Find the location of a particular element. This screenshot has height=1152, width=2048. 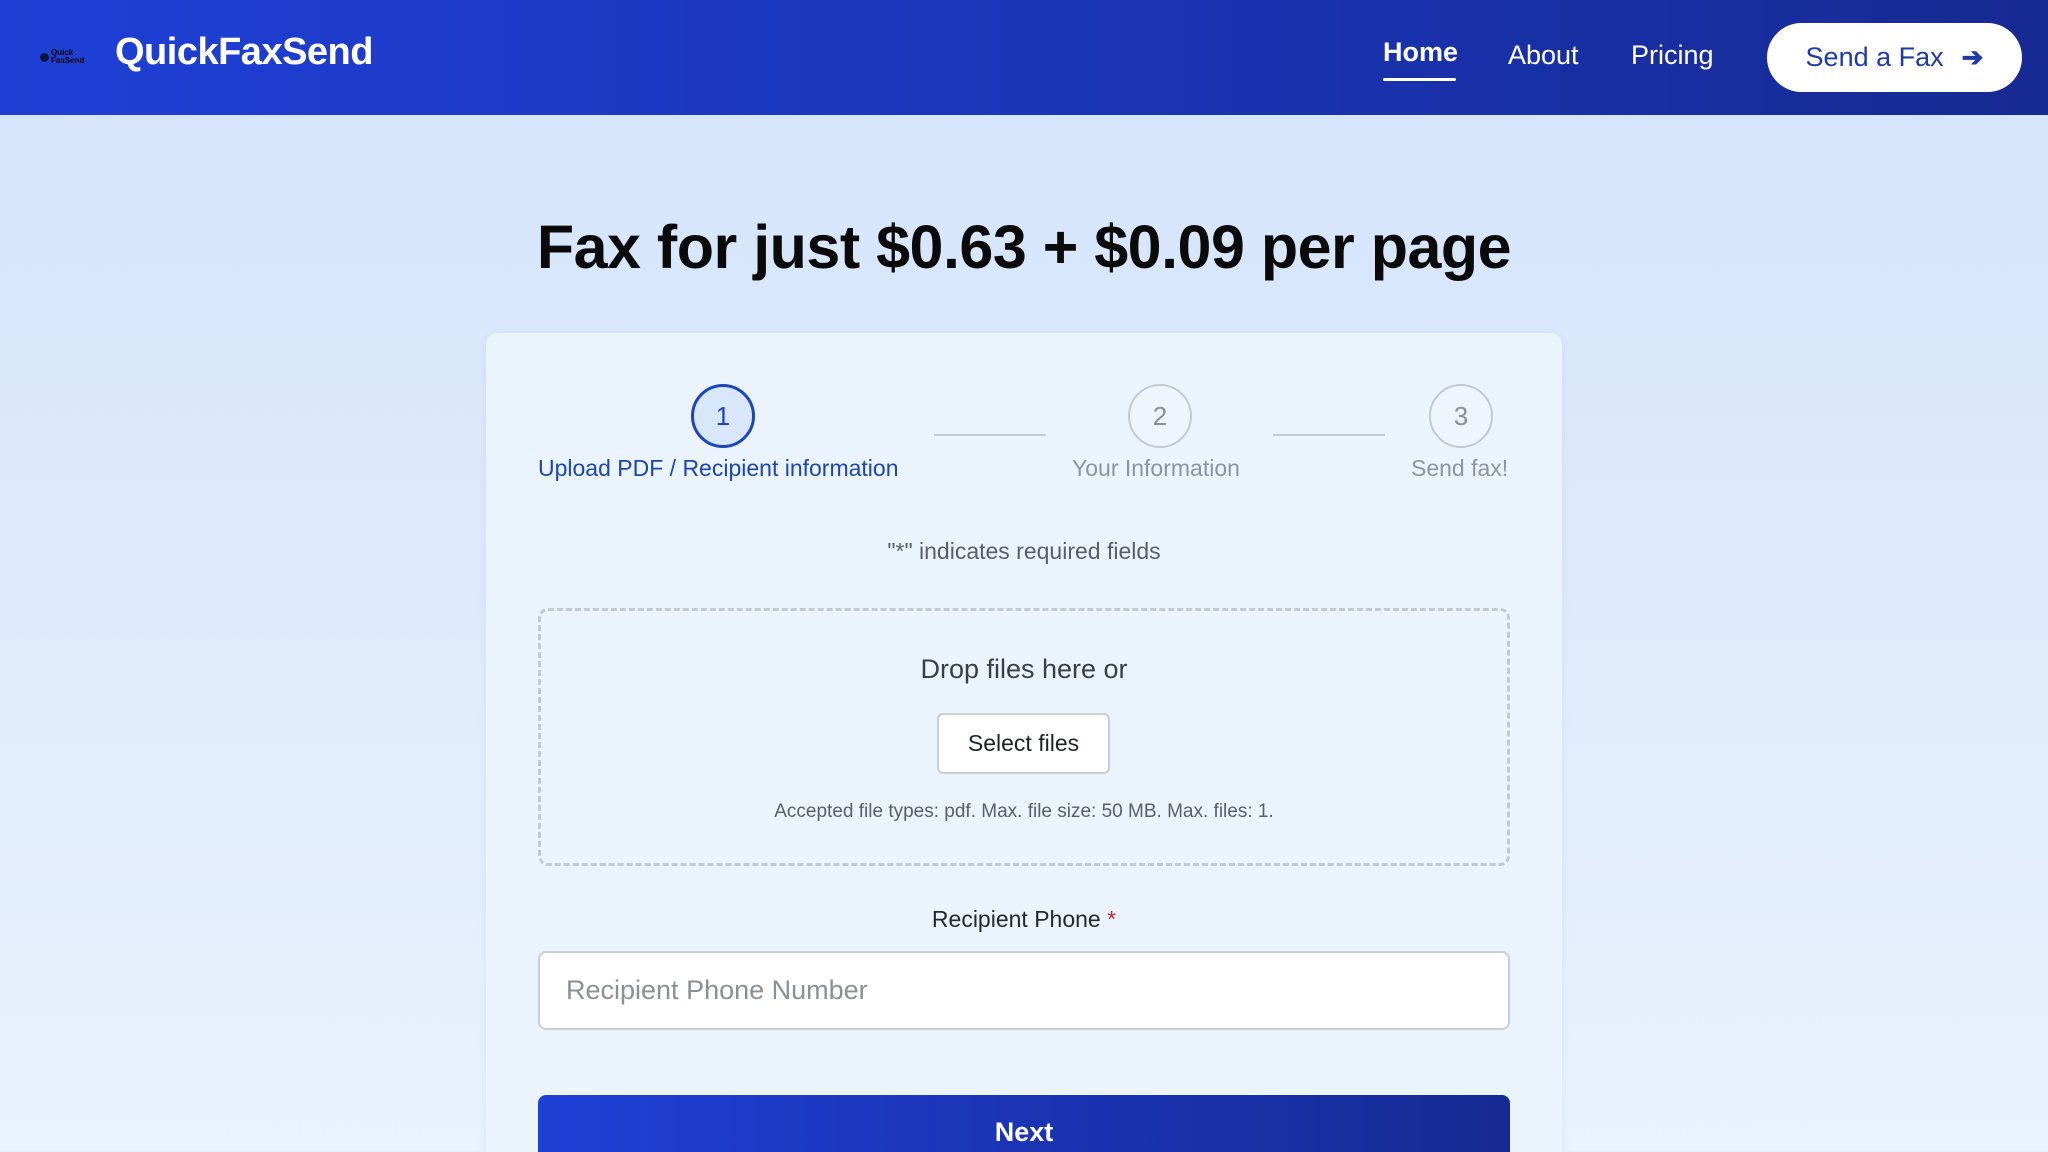

logo-dot is located at coordinates (44, 57).